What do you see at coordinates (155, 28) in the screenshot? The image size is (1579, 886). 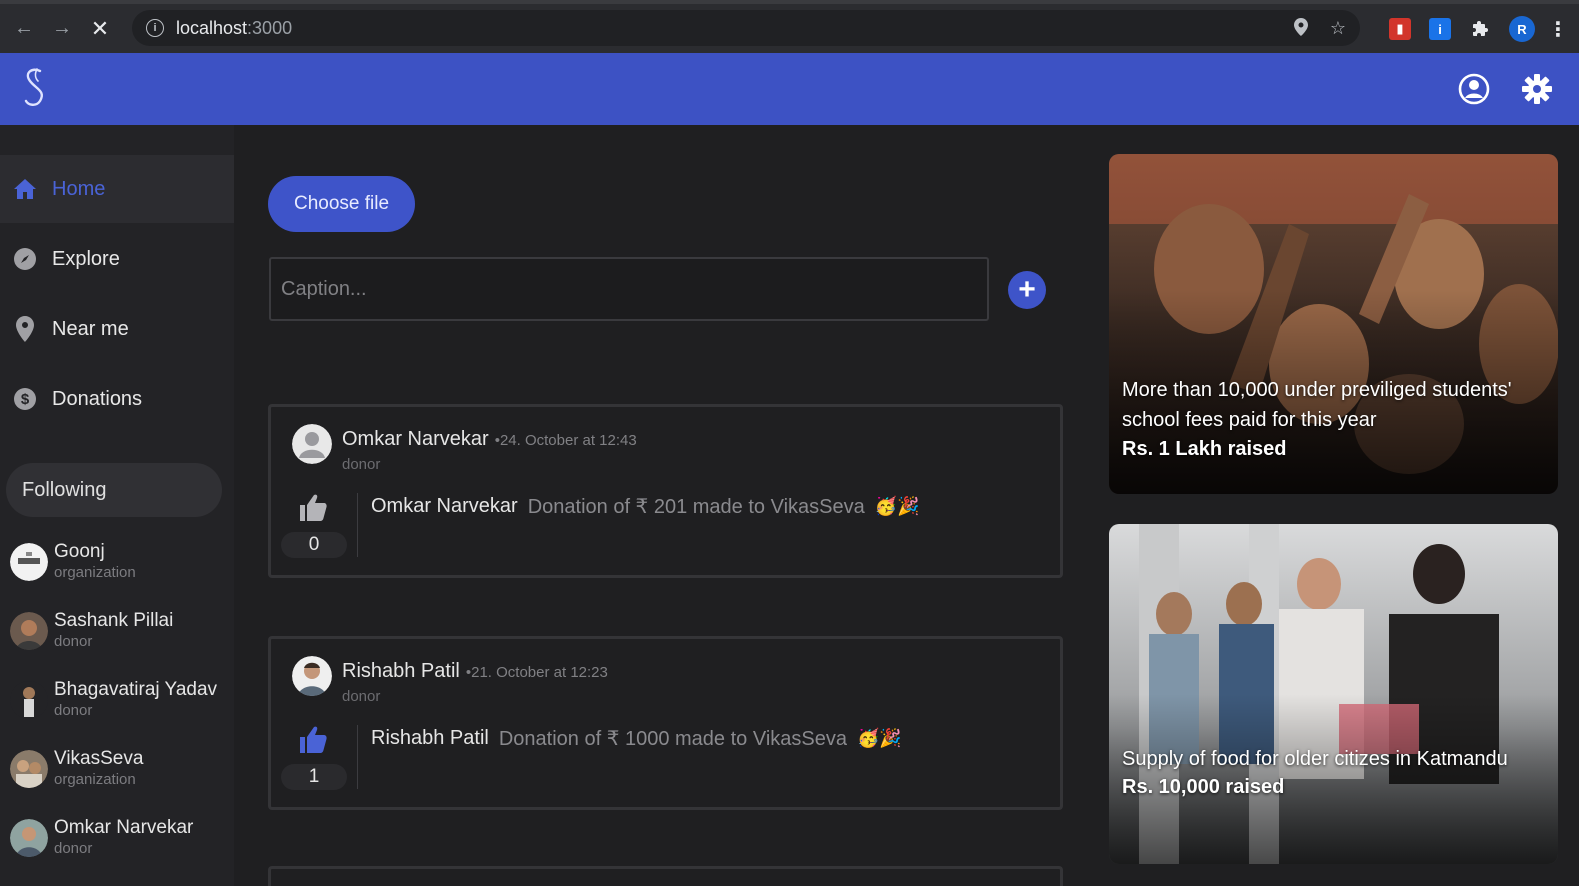 I see `site-info-icon: i` at bounding box center [155, 28].